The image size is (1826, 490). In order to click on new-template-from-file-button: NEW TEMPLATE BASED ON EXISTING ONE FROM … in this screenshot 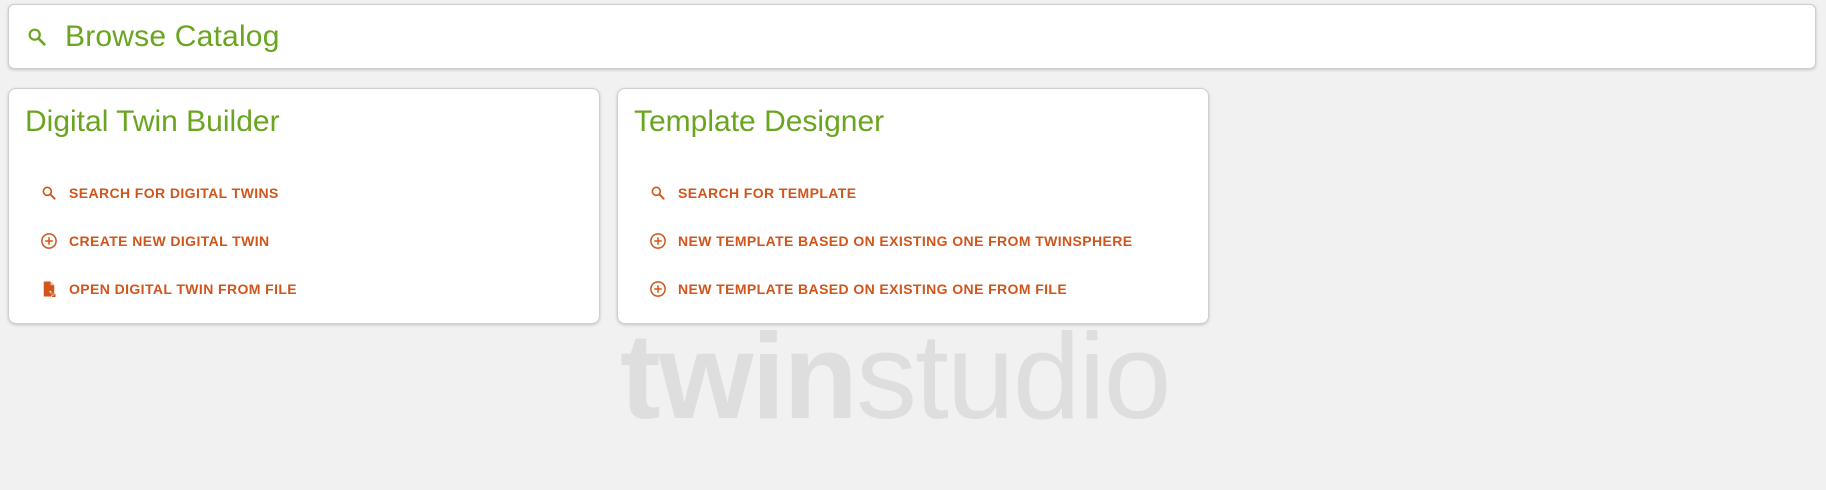, I will do `click(890, 289)`.